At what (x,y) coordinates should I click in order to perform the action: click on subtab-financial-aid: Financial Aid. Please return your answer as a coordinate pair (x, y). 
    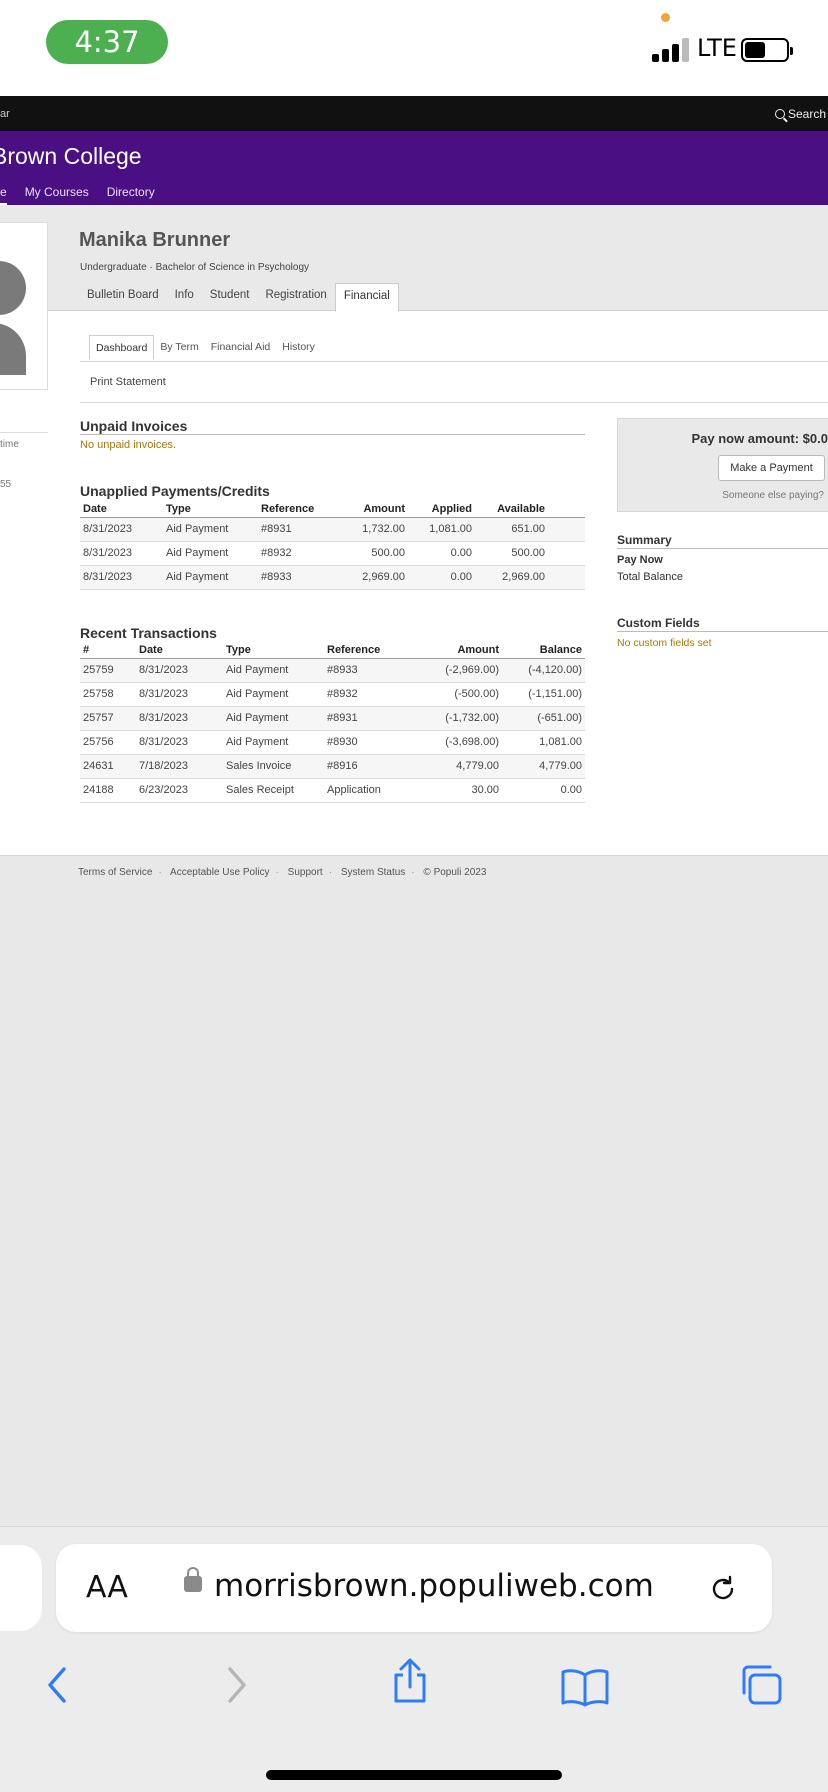
    Looking at the image, I should click on (241, 347).